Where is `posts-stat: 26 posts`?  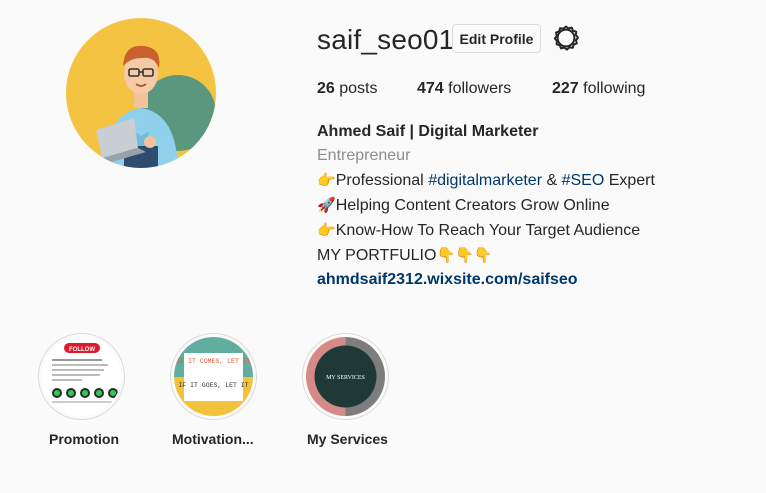
posts-stat: 26 posts is located at coordinates (367, 89).